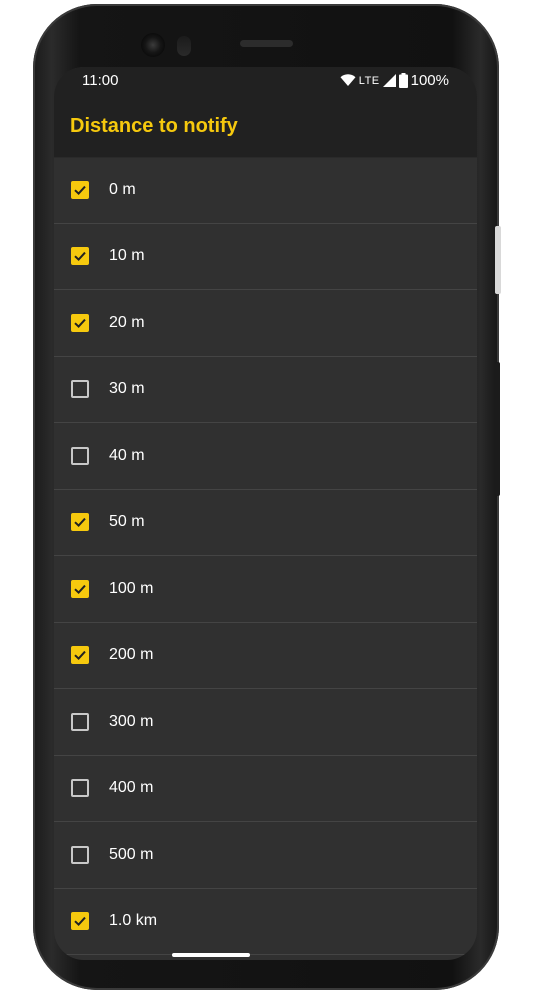 The image size is (541, 1000). I want to click on front-camera, so click(153, 45).